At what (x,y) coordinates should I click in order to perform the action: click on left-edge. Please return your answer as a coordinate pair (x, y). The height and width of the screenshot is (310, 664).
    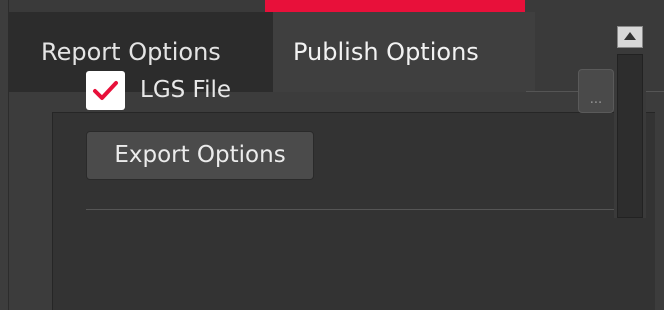
    Looking at the image, I should click on (4, 155).